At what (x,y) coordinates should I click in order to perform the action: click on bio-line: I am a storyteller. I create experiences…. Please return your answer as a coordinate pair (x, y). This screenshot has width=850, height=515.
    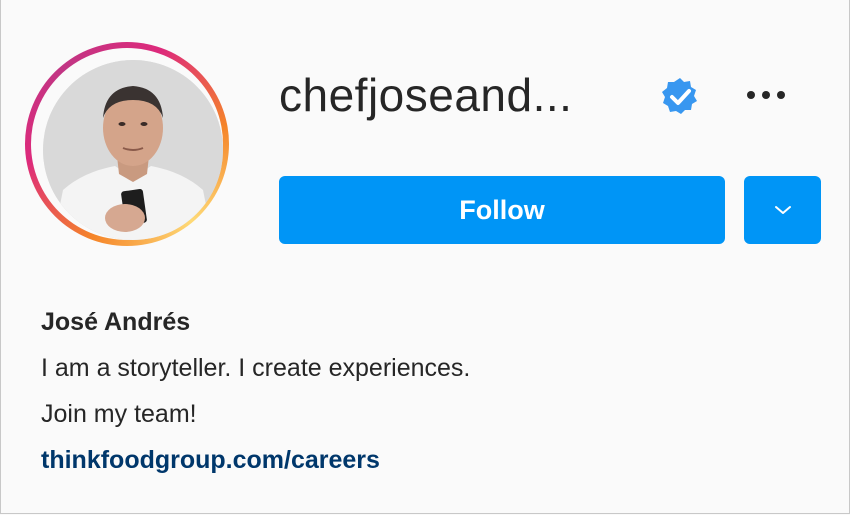
    Looking at the image, I should click on (256, 368).